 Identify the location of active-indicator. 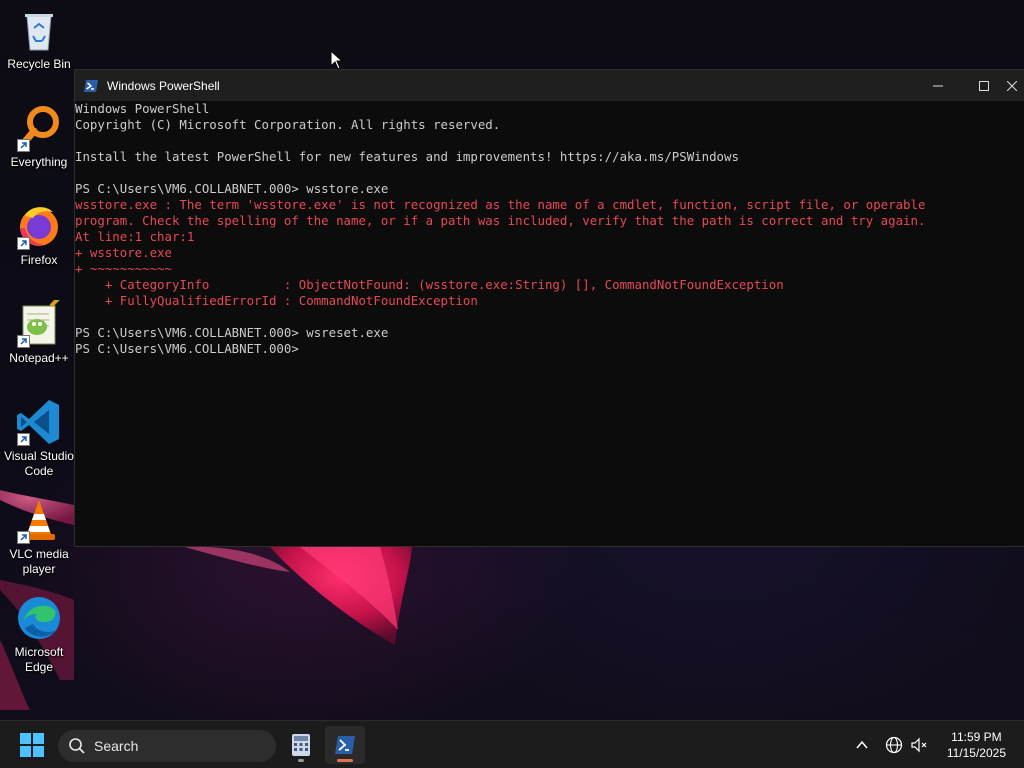
(345, 760).